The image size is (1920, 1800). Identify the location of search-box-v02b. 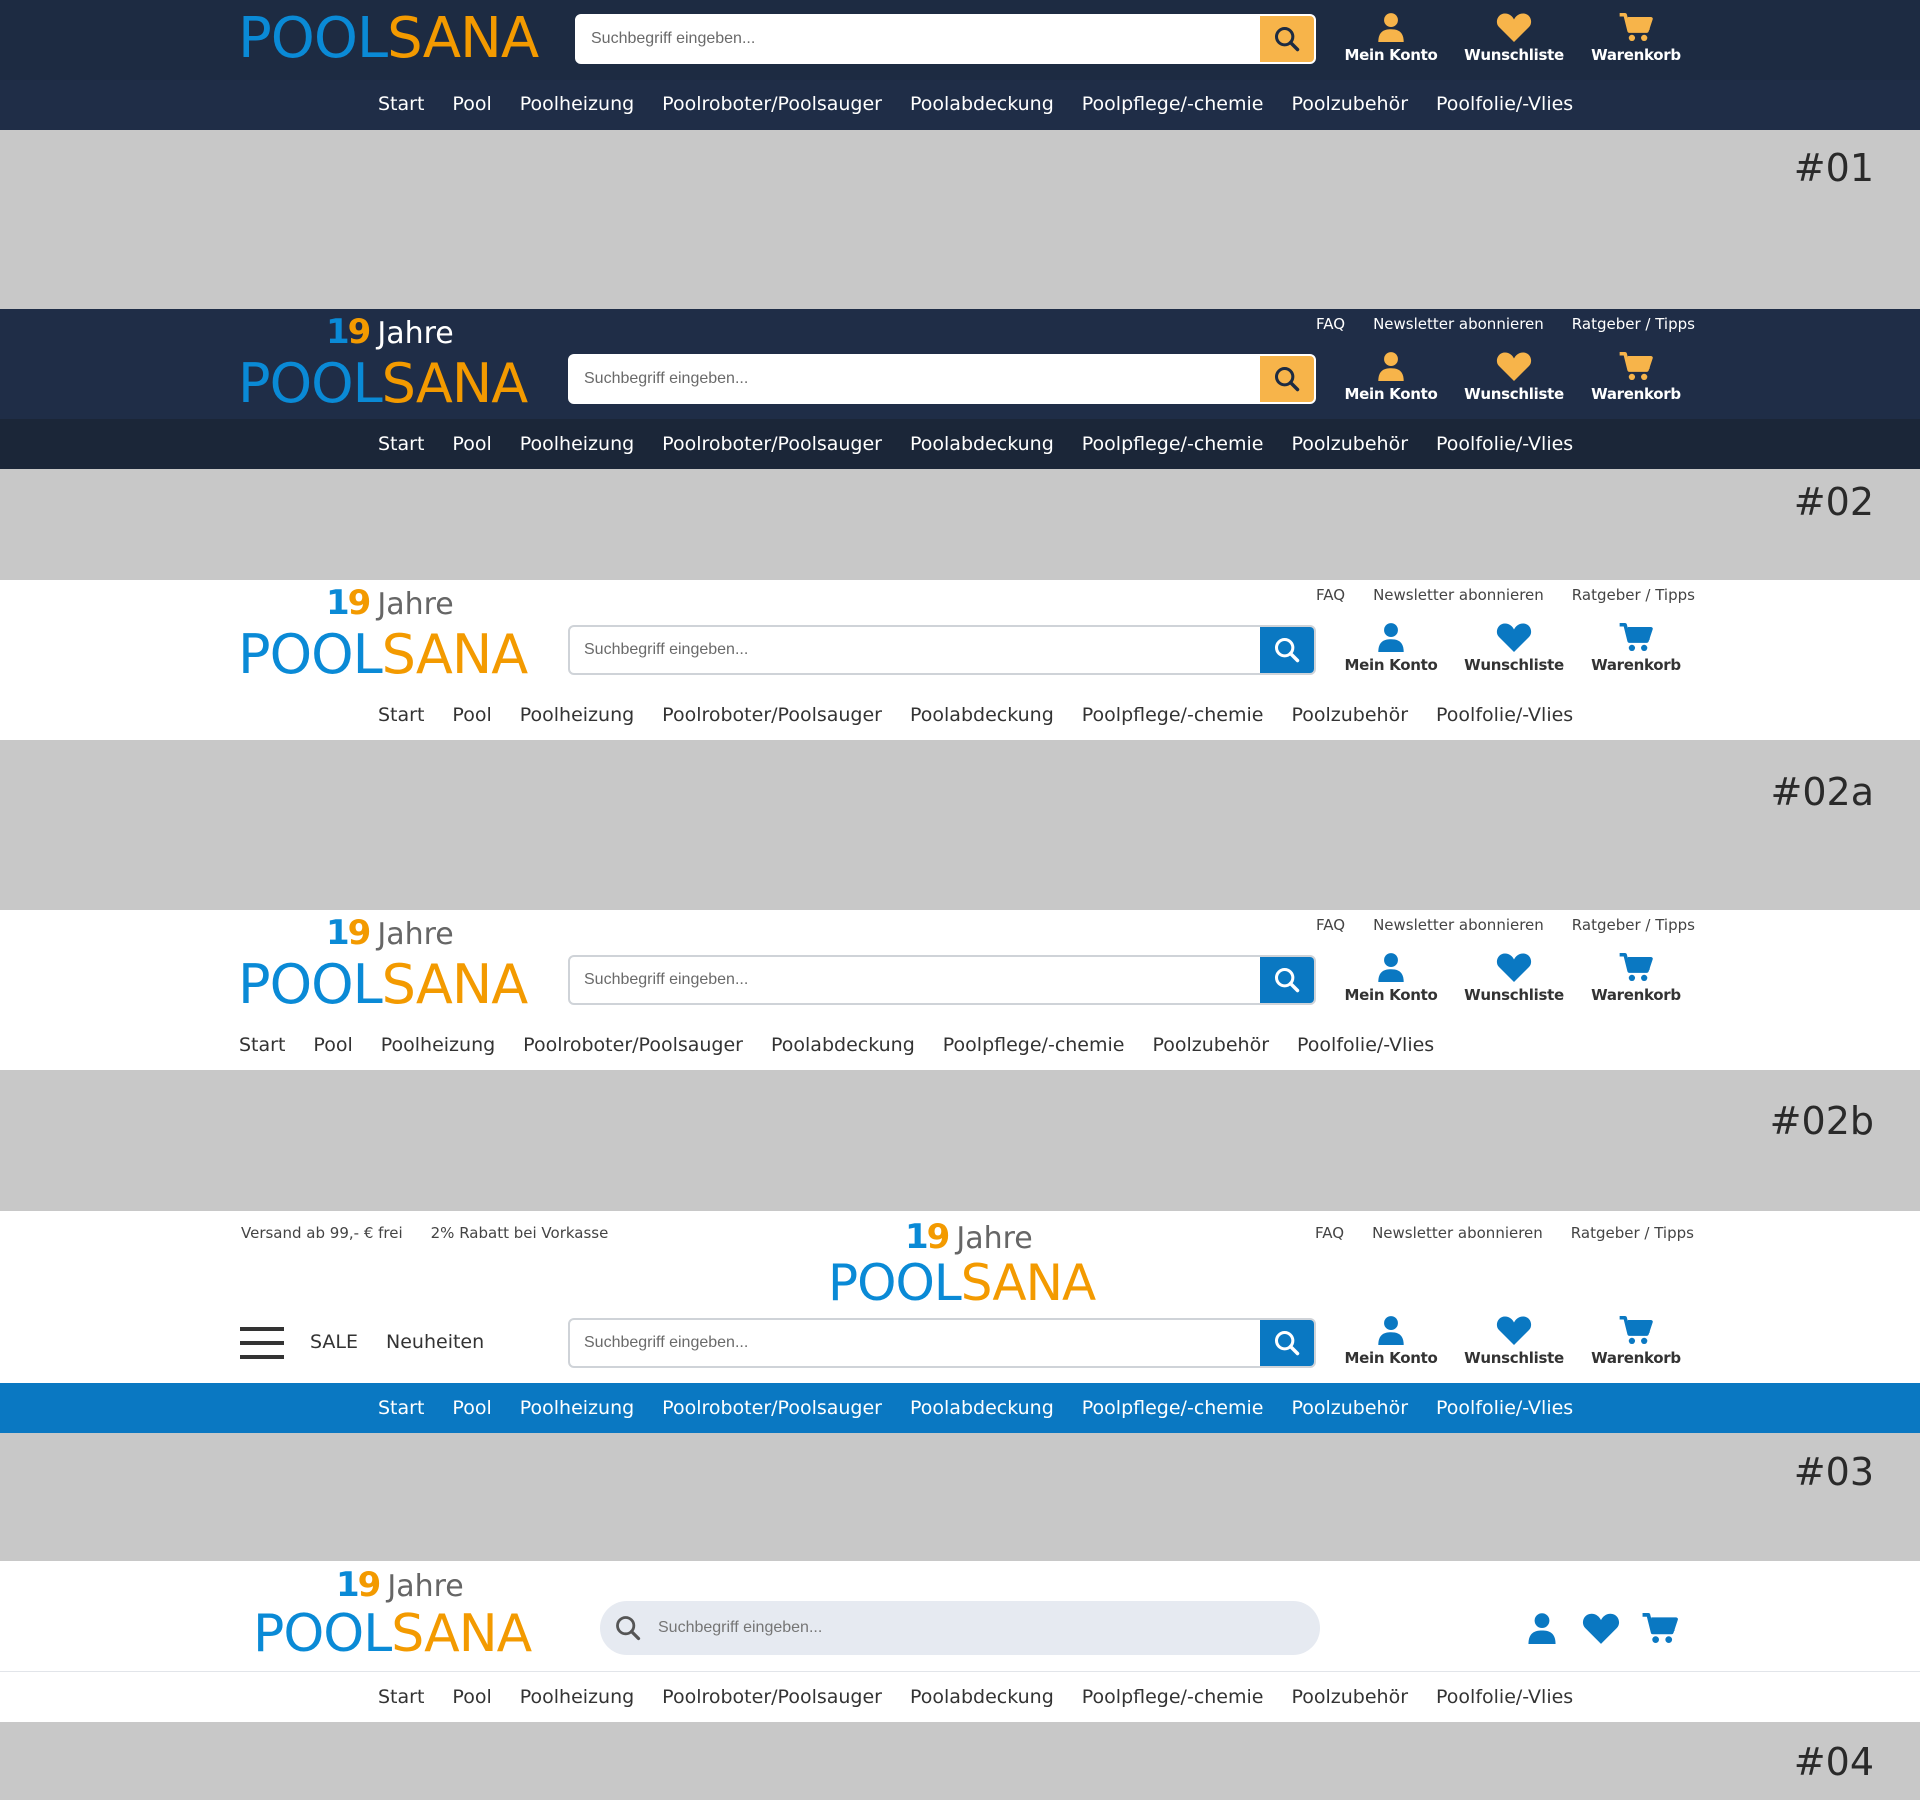
(942, 980).